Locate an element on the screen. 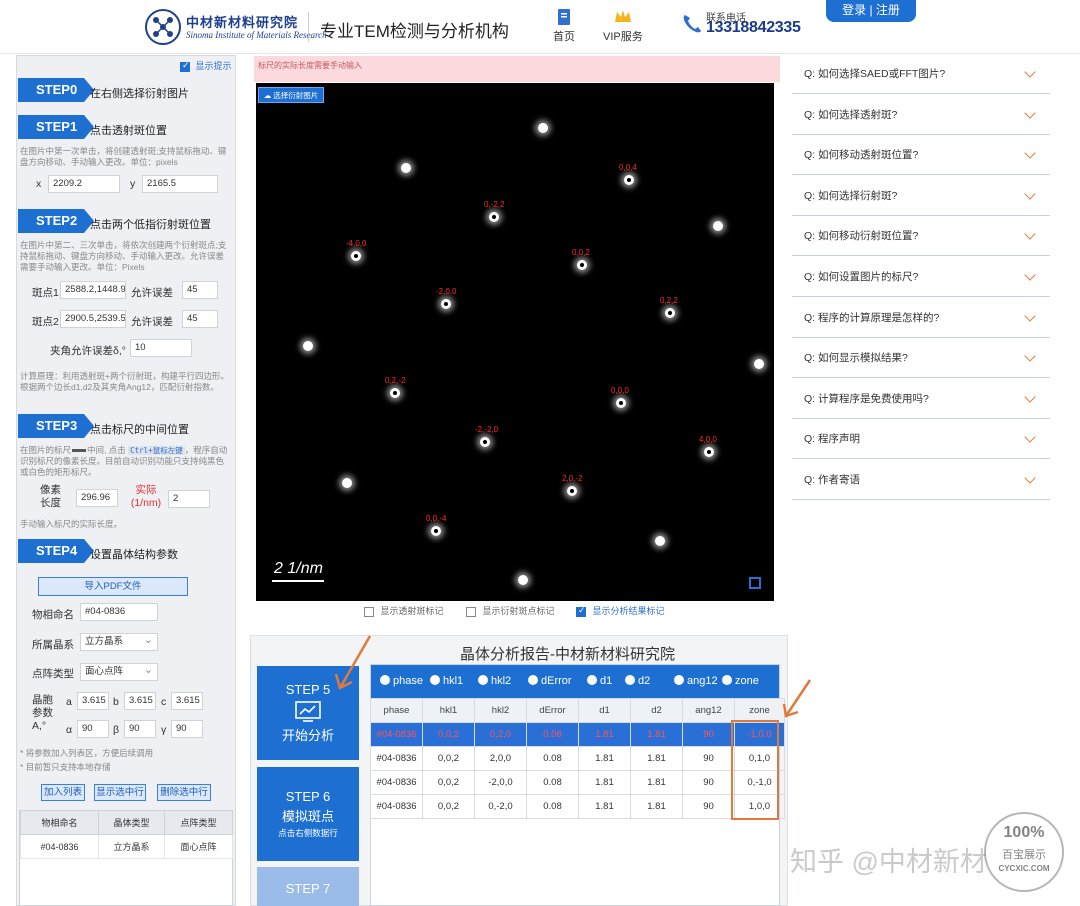  show-selected-button: 显示选中行 is located at coordinates (120, 792).